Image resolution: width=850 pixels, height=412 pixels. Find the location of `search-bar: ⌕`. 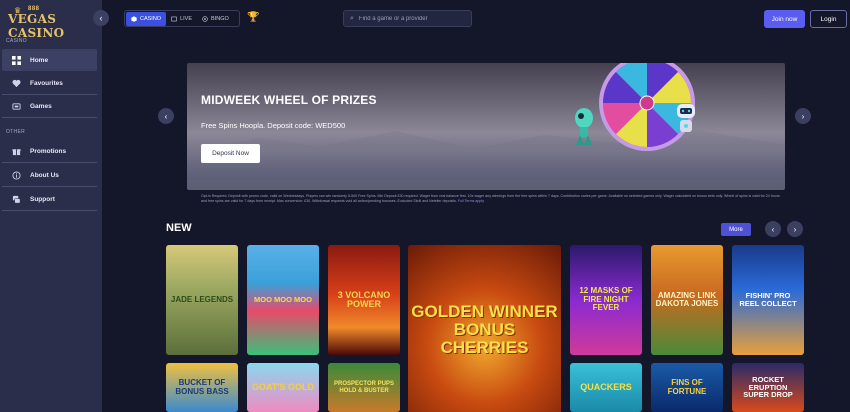

search-bar: ⌕ is located at coordinates (407, 18).